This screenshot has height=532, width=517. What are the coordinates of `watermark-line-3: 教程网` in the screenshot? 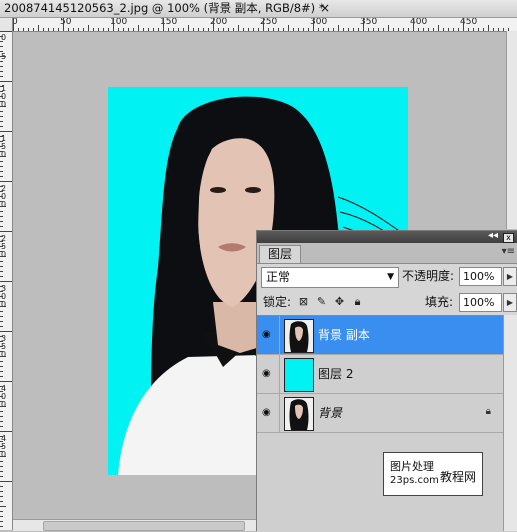 It's located at (458, 477).